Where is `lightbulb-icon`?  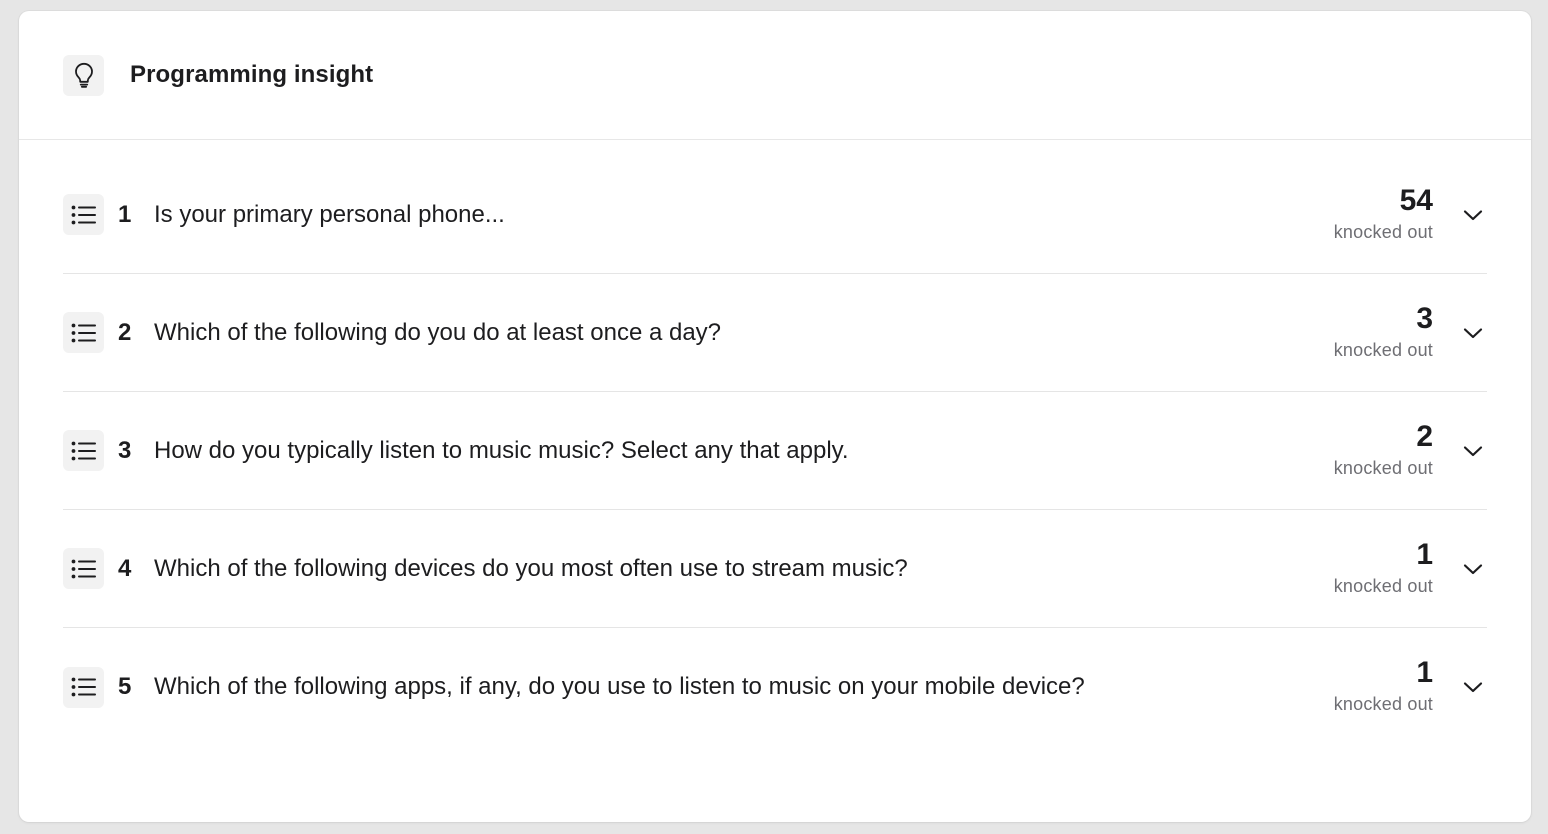 lightbulb-icon is located at coordinates (83, 75).